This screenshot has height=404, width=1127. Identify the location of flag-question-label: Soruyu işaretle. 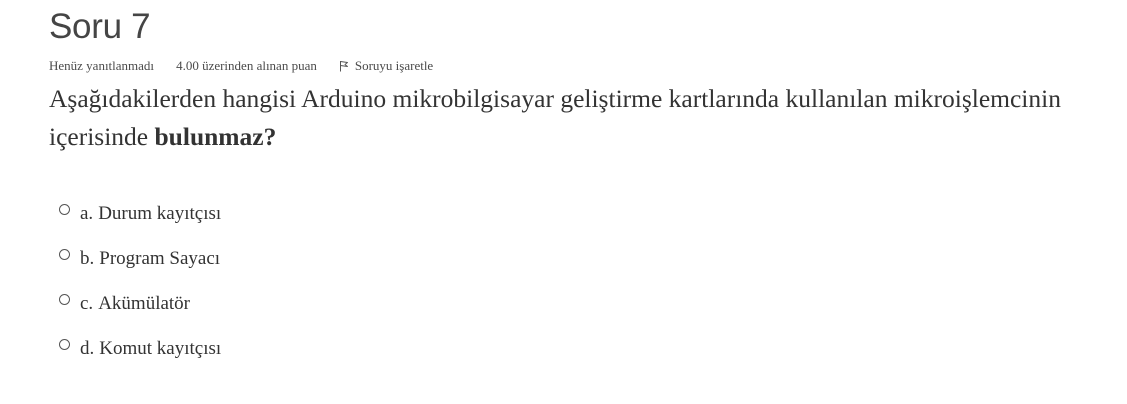
(394, 65).